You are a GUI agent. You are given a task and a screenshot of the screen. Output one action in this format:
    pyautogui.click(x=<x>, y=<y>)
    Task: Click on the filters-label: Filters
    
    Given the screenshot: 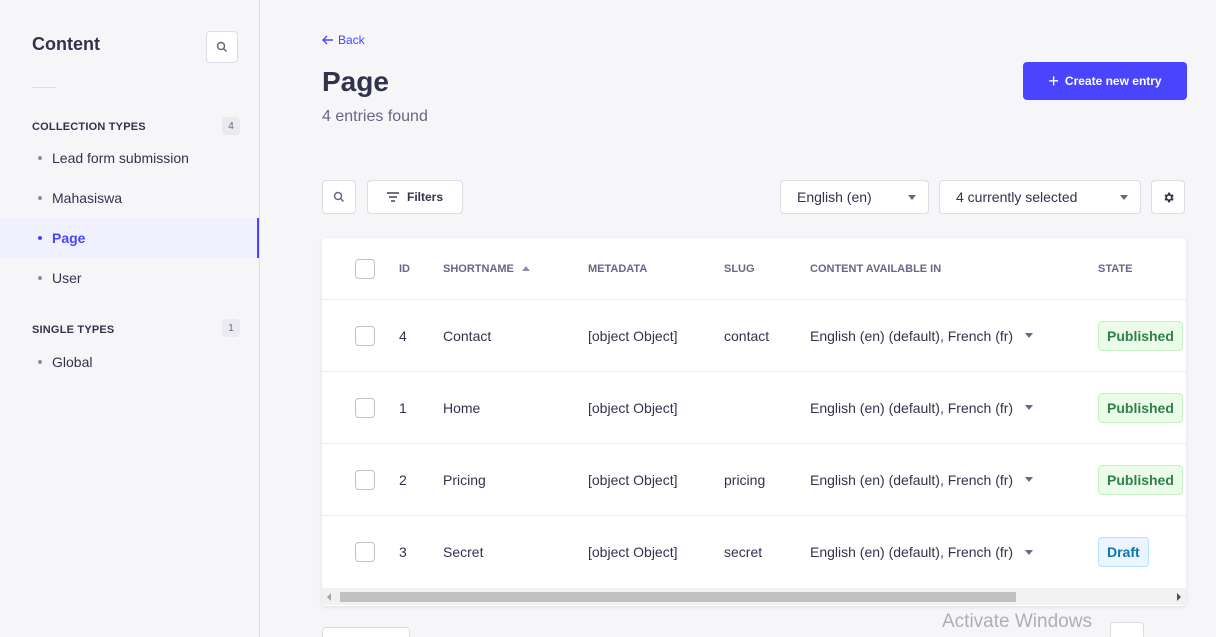 What is the action you would take?
    pyautogui.click(x=424, y=197)
    